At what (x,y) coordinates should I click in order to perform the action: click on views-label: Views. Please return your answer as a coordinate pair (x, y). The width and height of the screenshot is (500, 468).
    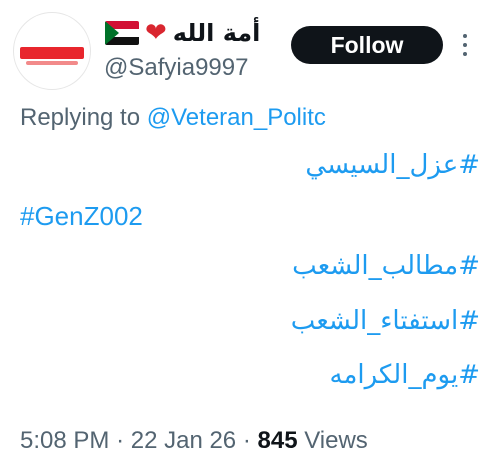
    Looking at the image, I should click on (336, 440).